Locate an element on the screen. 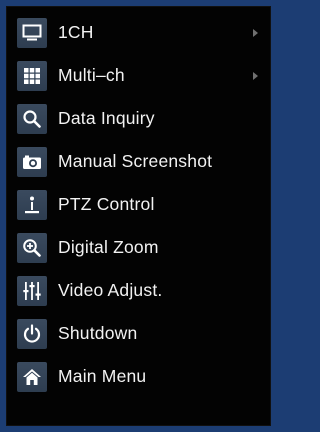 This screenshot has width=320, height=432. grid-icon is located at coordinates (32, 75).